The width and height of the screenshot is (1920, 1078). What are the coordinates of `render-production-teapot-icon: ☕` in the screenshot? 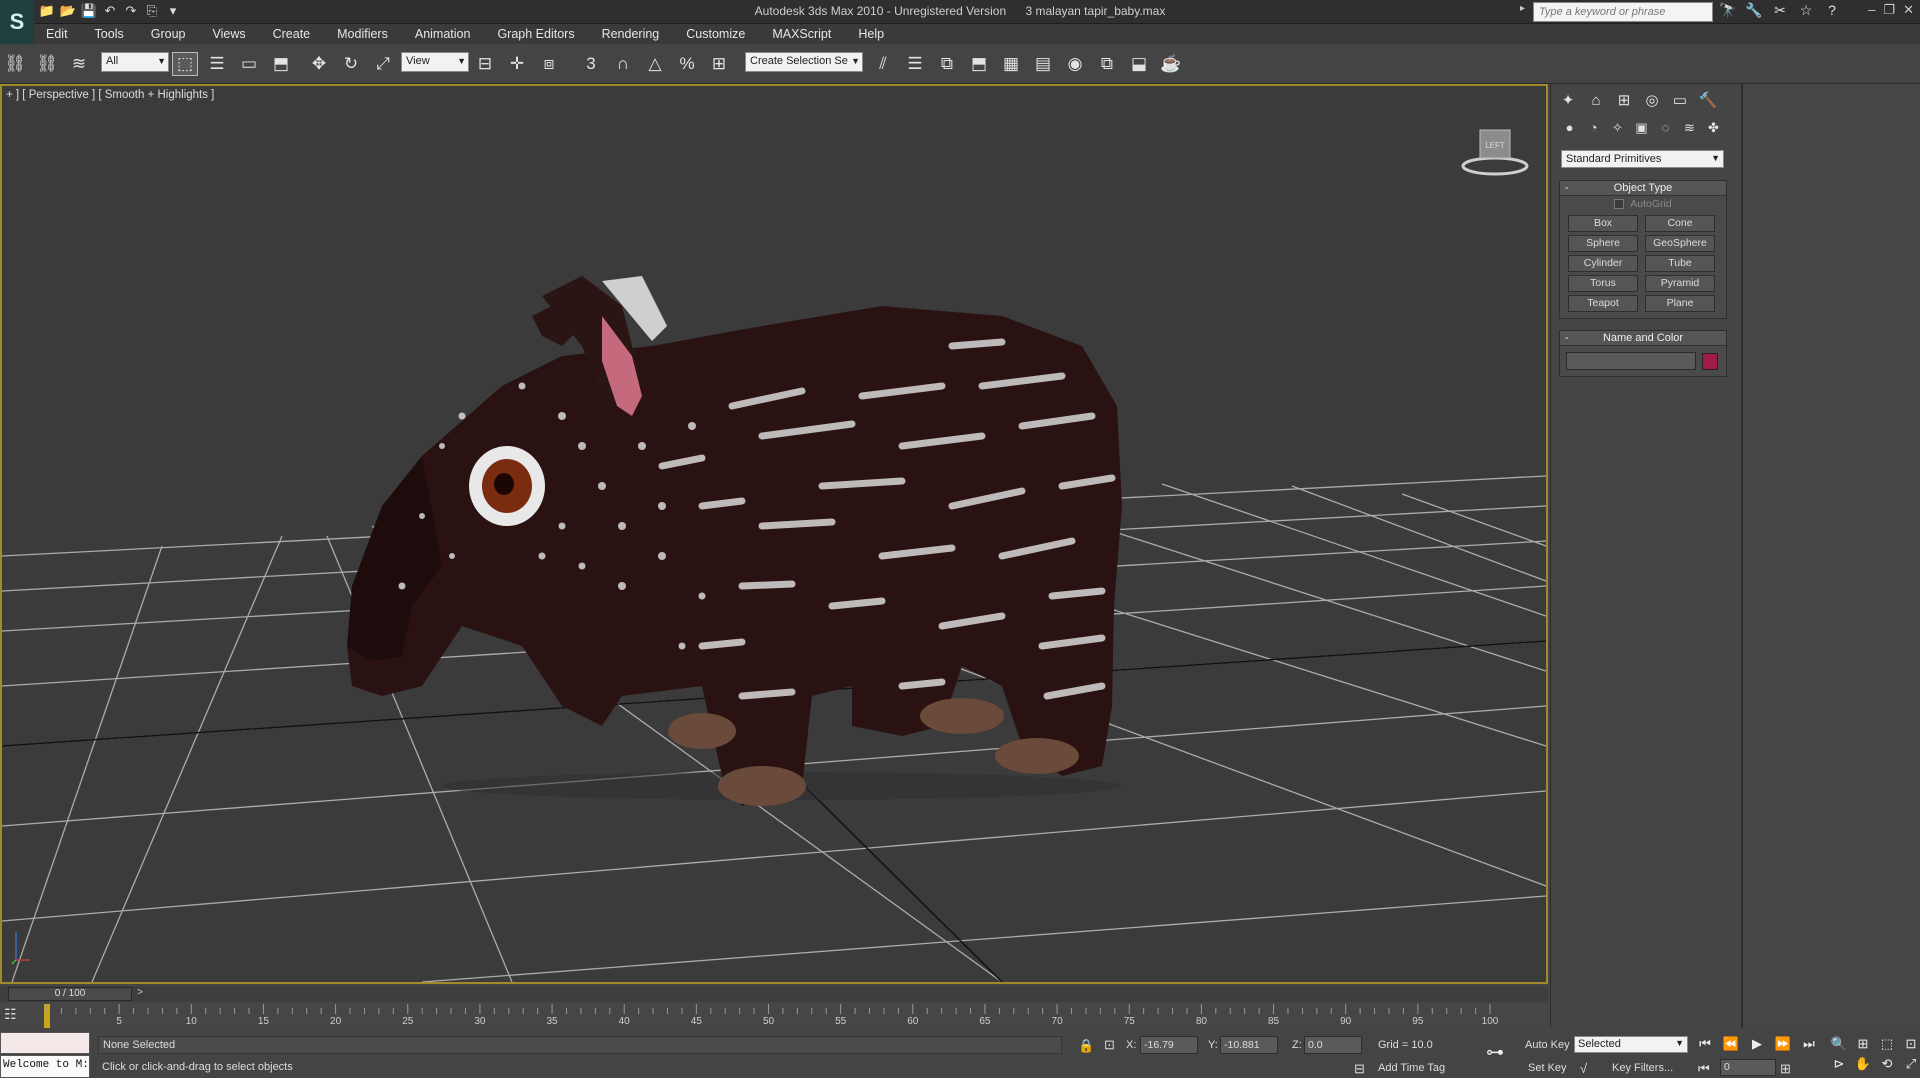 It's located at (1171, 64).